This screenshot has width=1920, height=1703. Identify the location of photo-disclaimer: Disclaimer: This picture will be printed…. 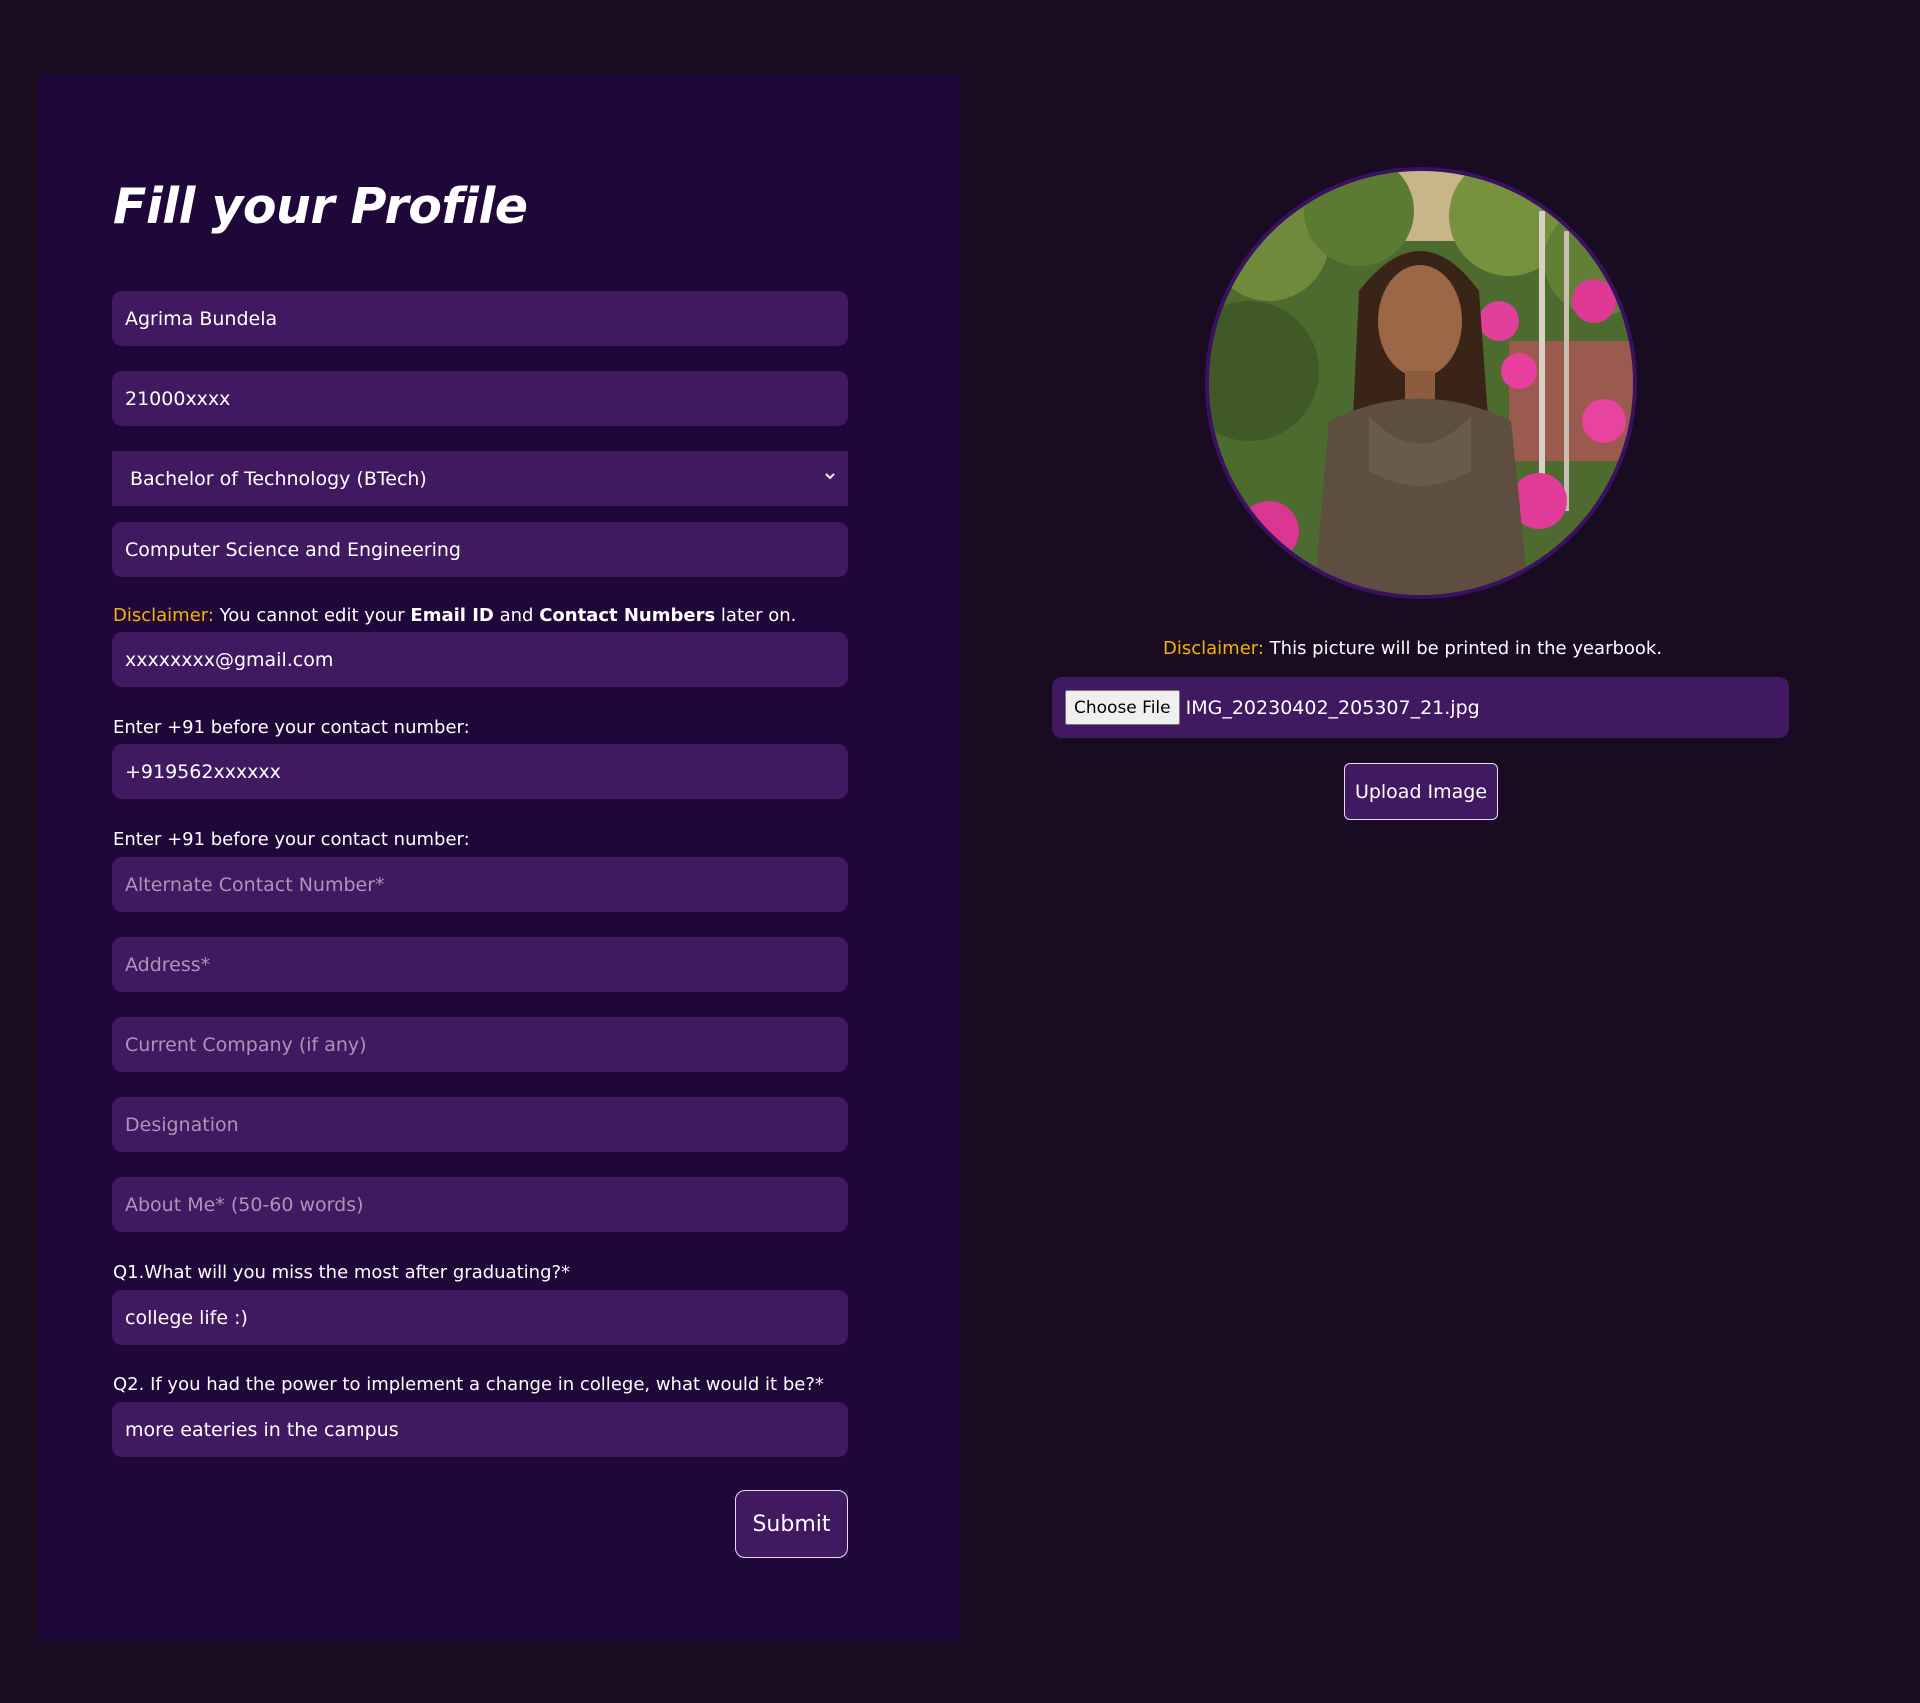
(1412, 648).